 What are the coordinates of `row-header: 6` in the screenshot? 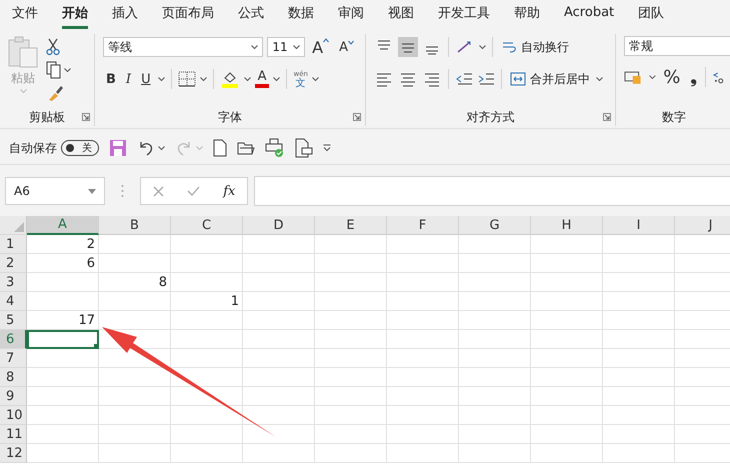 It's located at (13, 339).